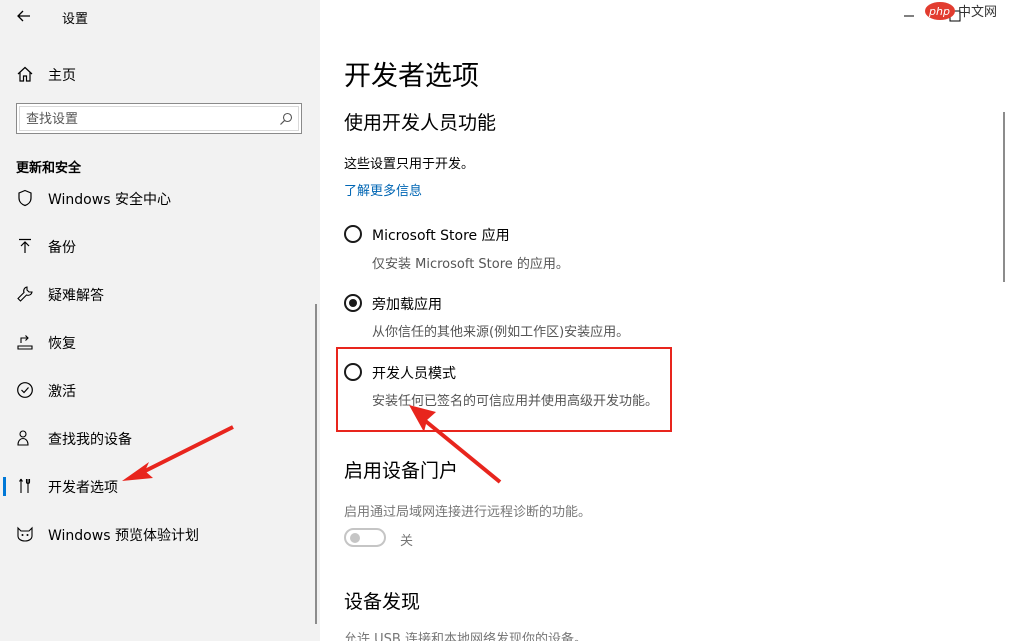 The width and height of the screenshot is (1009, 641). I want to click on radio-label: 旁加载应用, so click(407, 305).